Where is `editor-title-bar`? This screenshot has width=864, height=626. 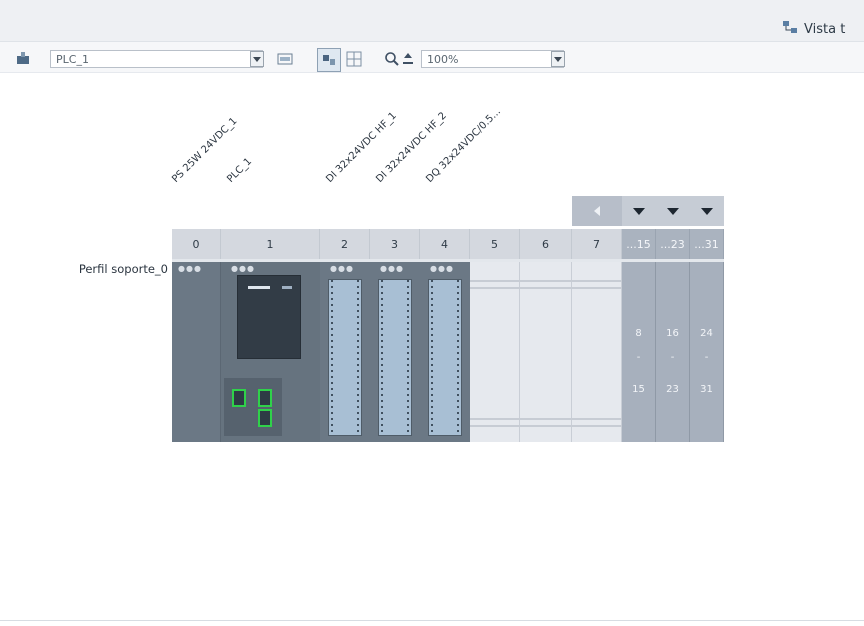 editor-title-bar is located at coordinates (432, 21).